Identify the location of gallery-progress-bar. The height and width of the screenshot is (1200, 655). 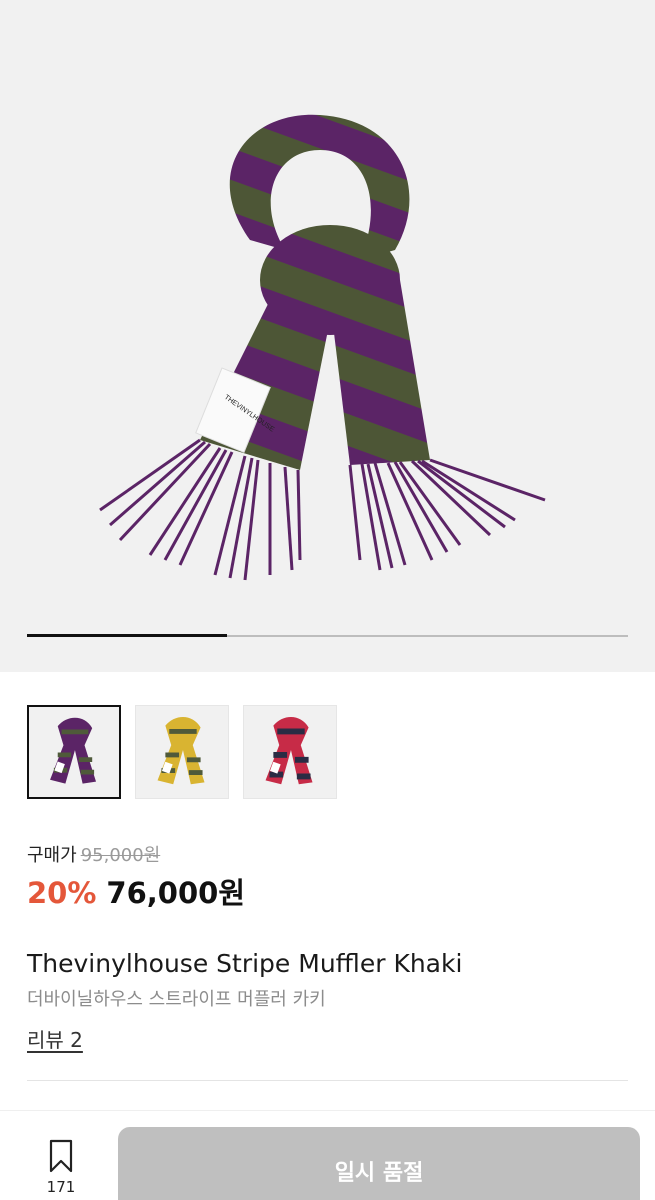
(327, 635).